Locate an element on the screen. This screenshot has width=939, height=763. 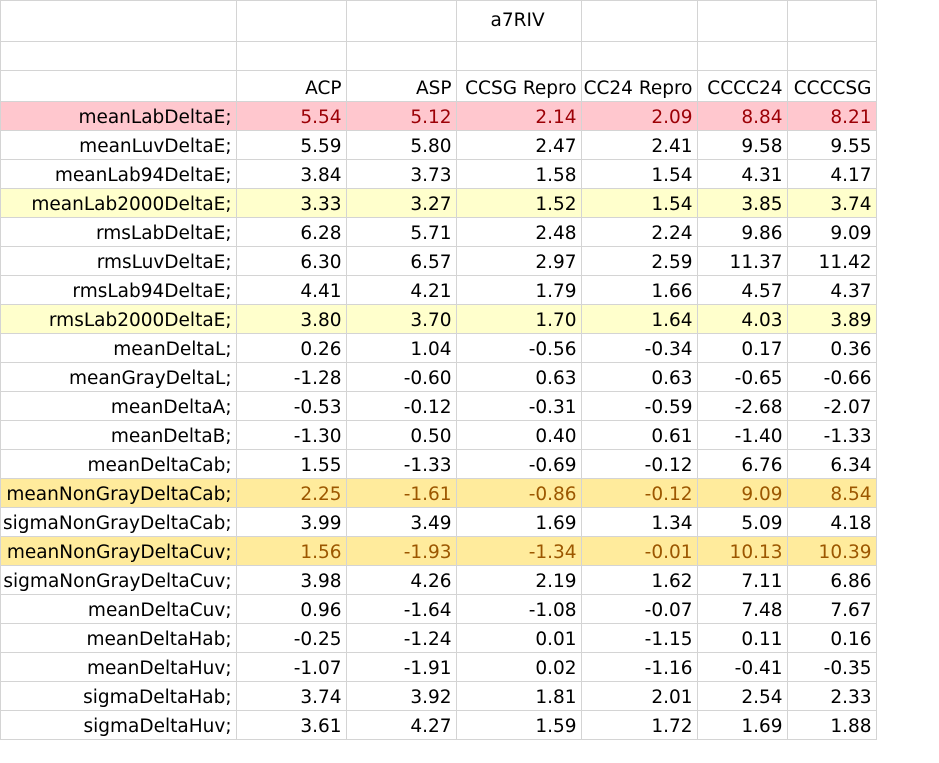
value-cell: 6.76 is located at coordinates (742, 464).